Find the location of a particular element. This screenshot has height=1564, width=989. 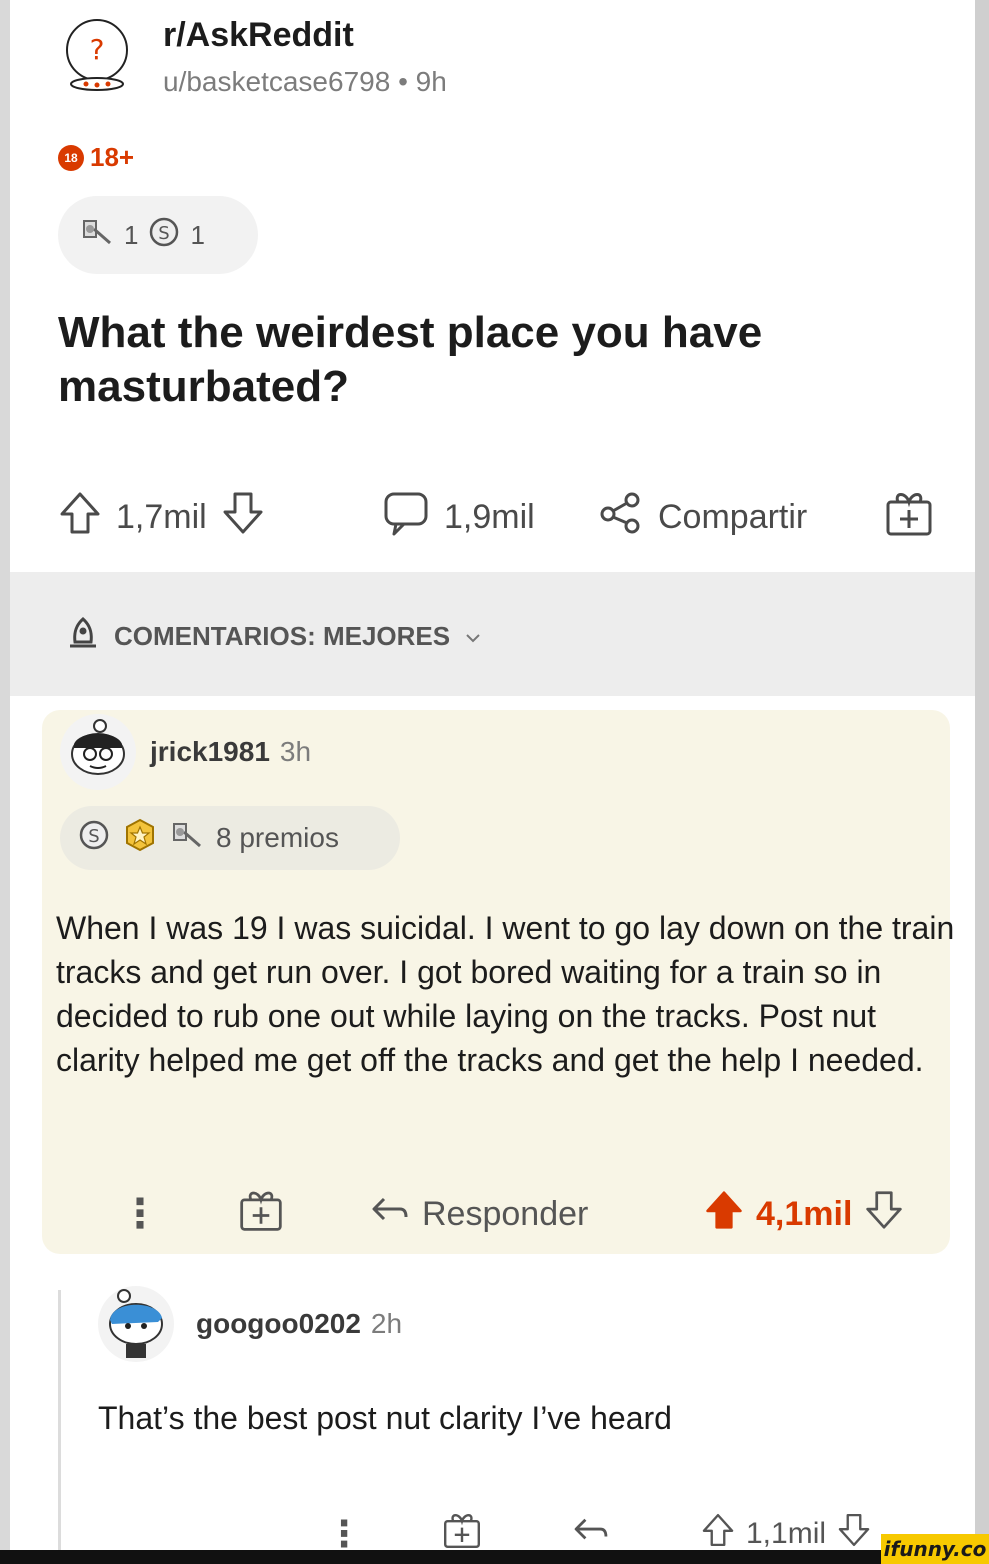

chevron-down-icon is located at coordinates (473, 636).